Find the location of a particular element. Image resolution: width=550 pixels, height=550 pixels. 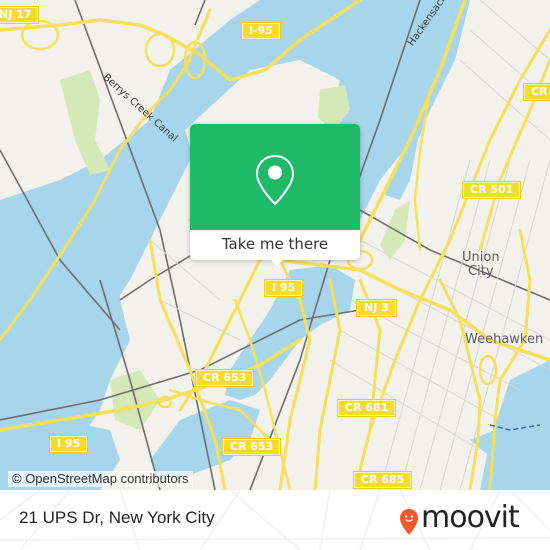

label-city: City is located at coordinates (481, 271).